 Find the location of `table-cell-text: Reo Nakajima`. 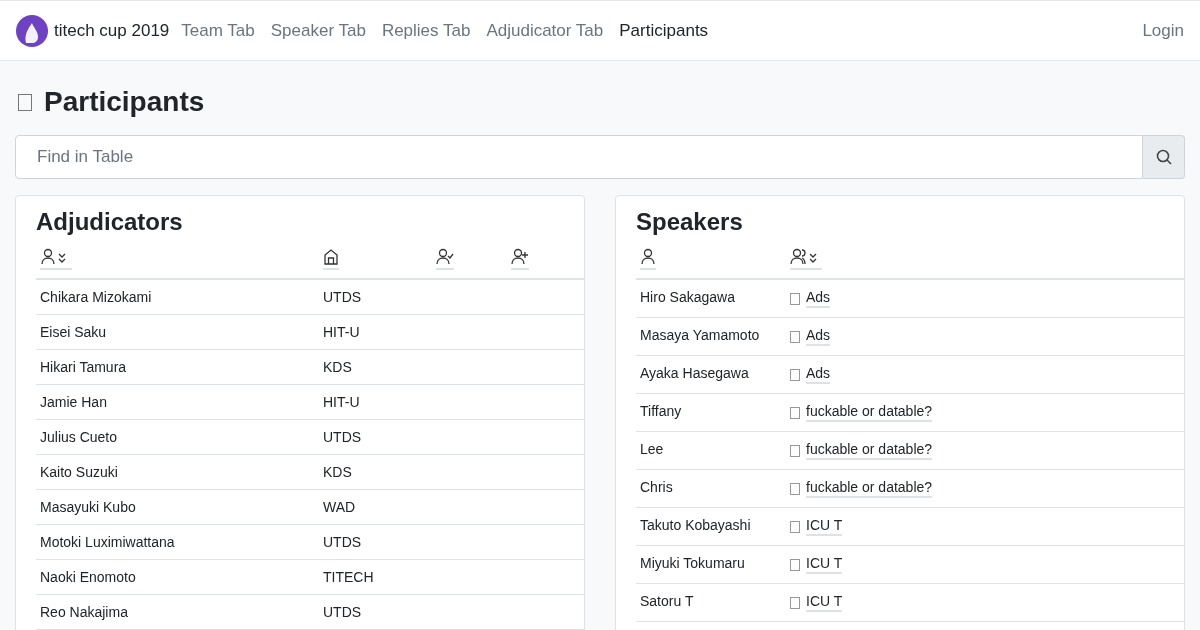

table-cell-text: Reo Nakajima is located at coordinates (84, 612).